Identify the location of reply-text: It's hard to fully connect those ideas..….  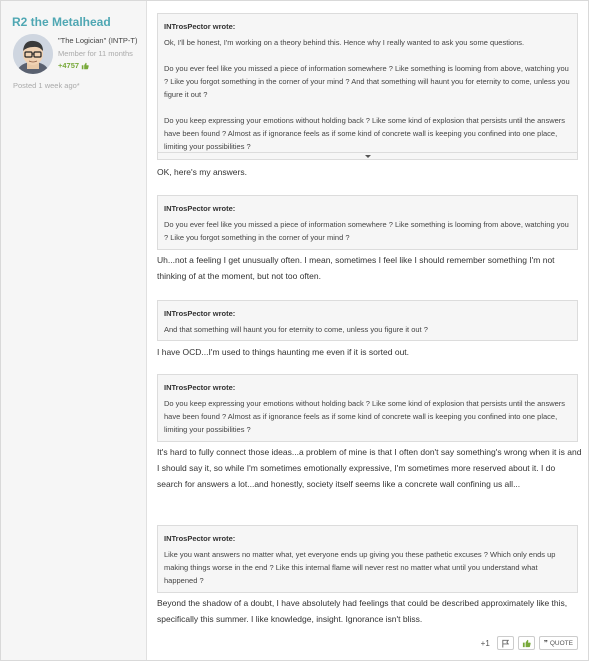
(369, 468).